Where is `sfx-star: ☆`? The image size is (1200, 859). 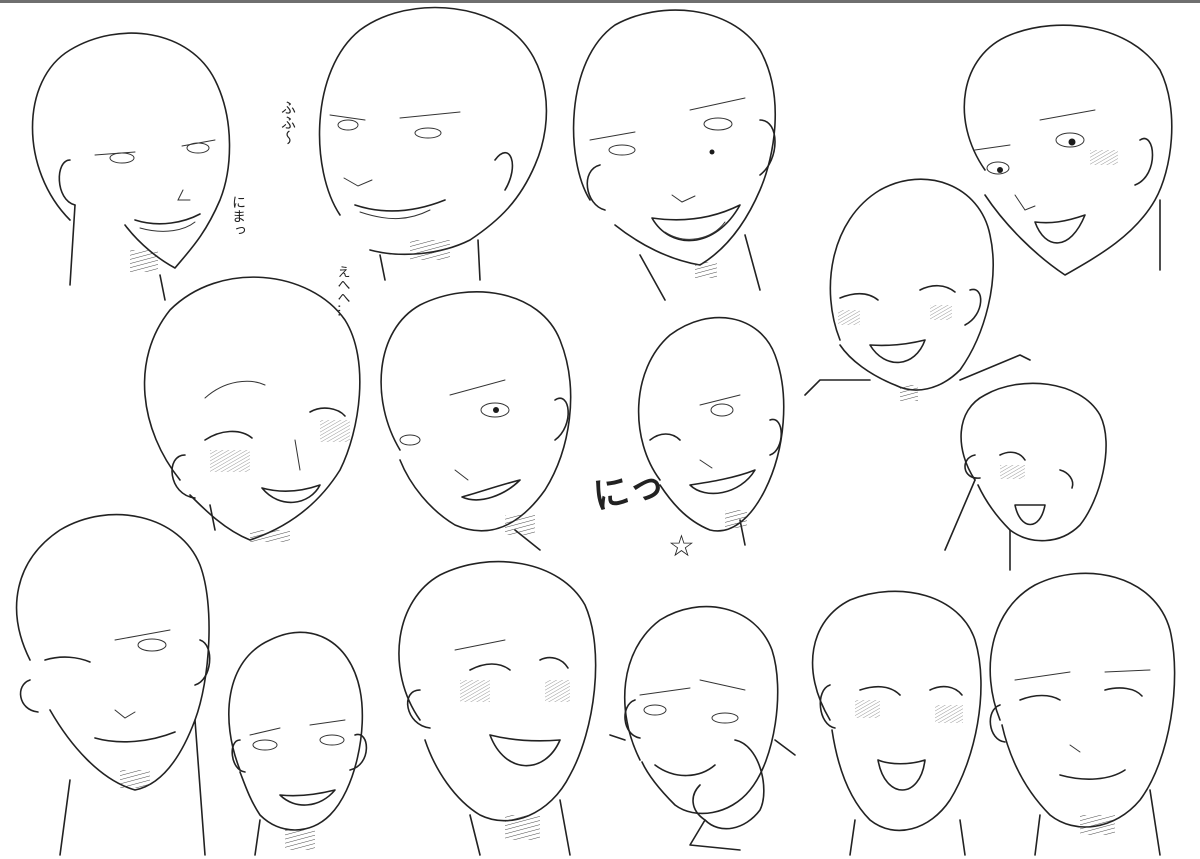
sfx-star: ☆ is located at coordinates (681, 546).